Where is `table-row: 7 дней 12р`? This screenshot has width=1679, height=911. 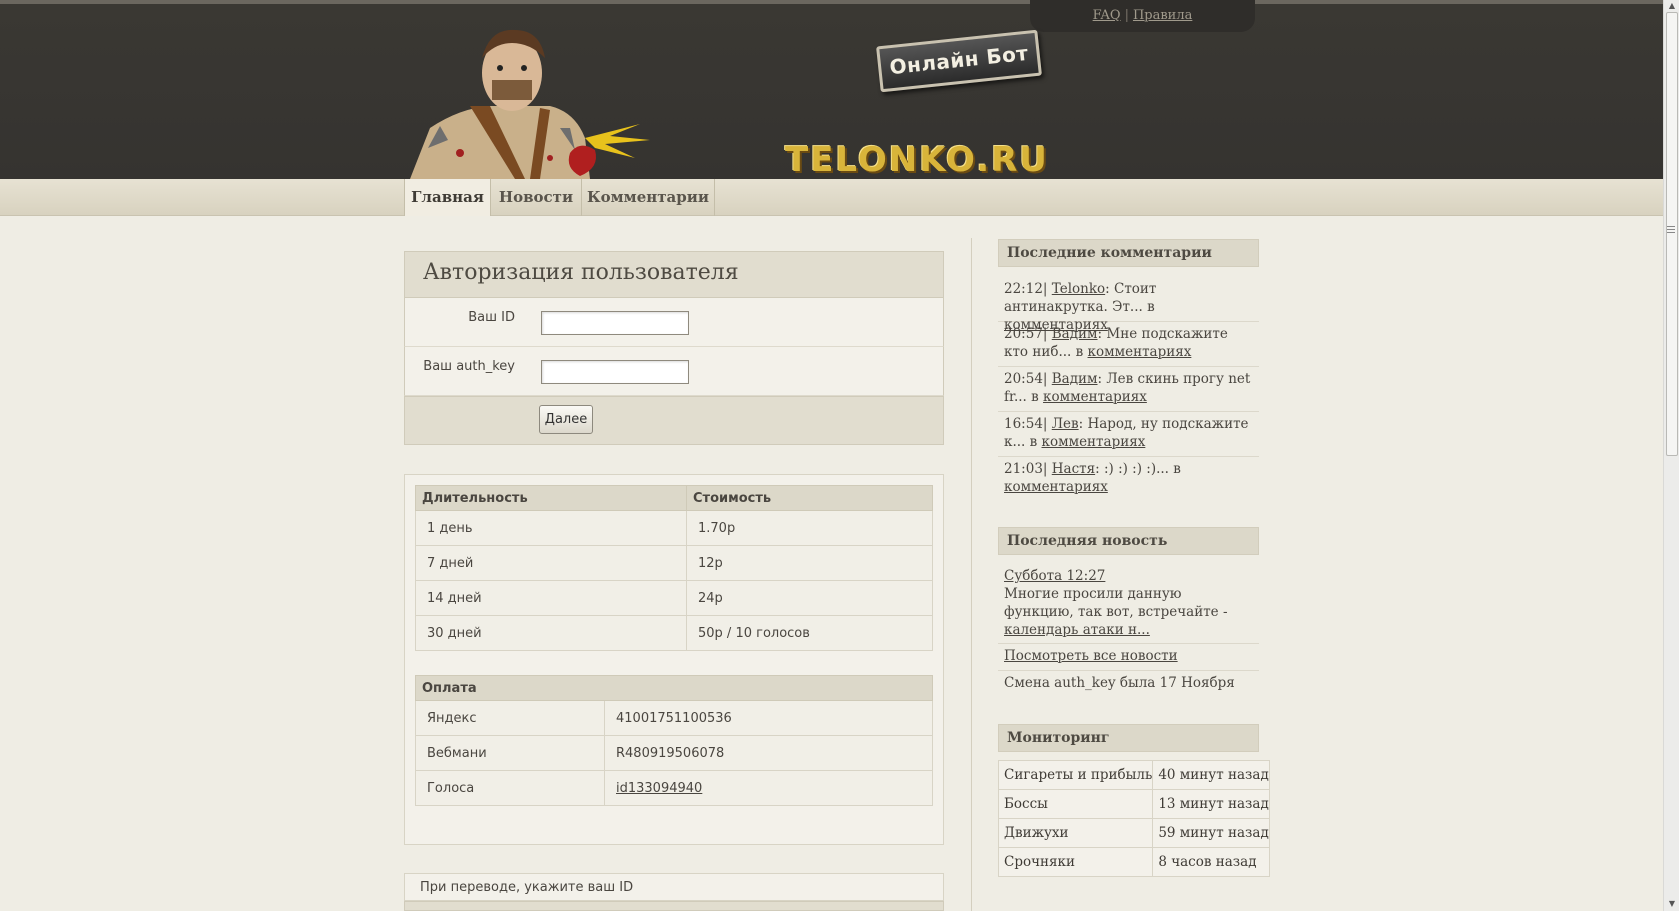 table-row: 7 дней 12р is located at coordinates (674, 563).